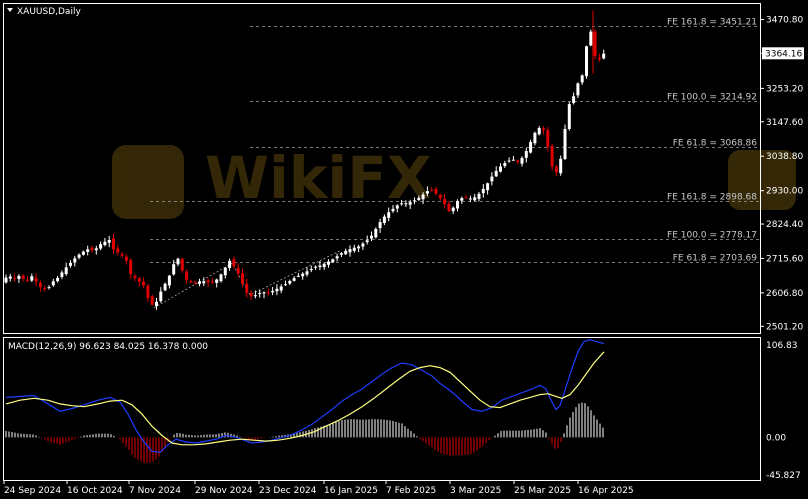 The width and height of the screenshot is (808, 499). I want to click on x-tick-label: 25 Mar 2025, so click(542, 491).